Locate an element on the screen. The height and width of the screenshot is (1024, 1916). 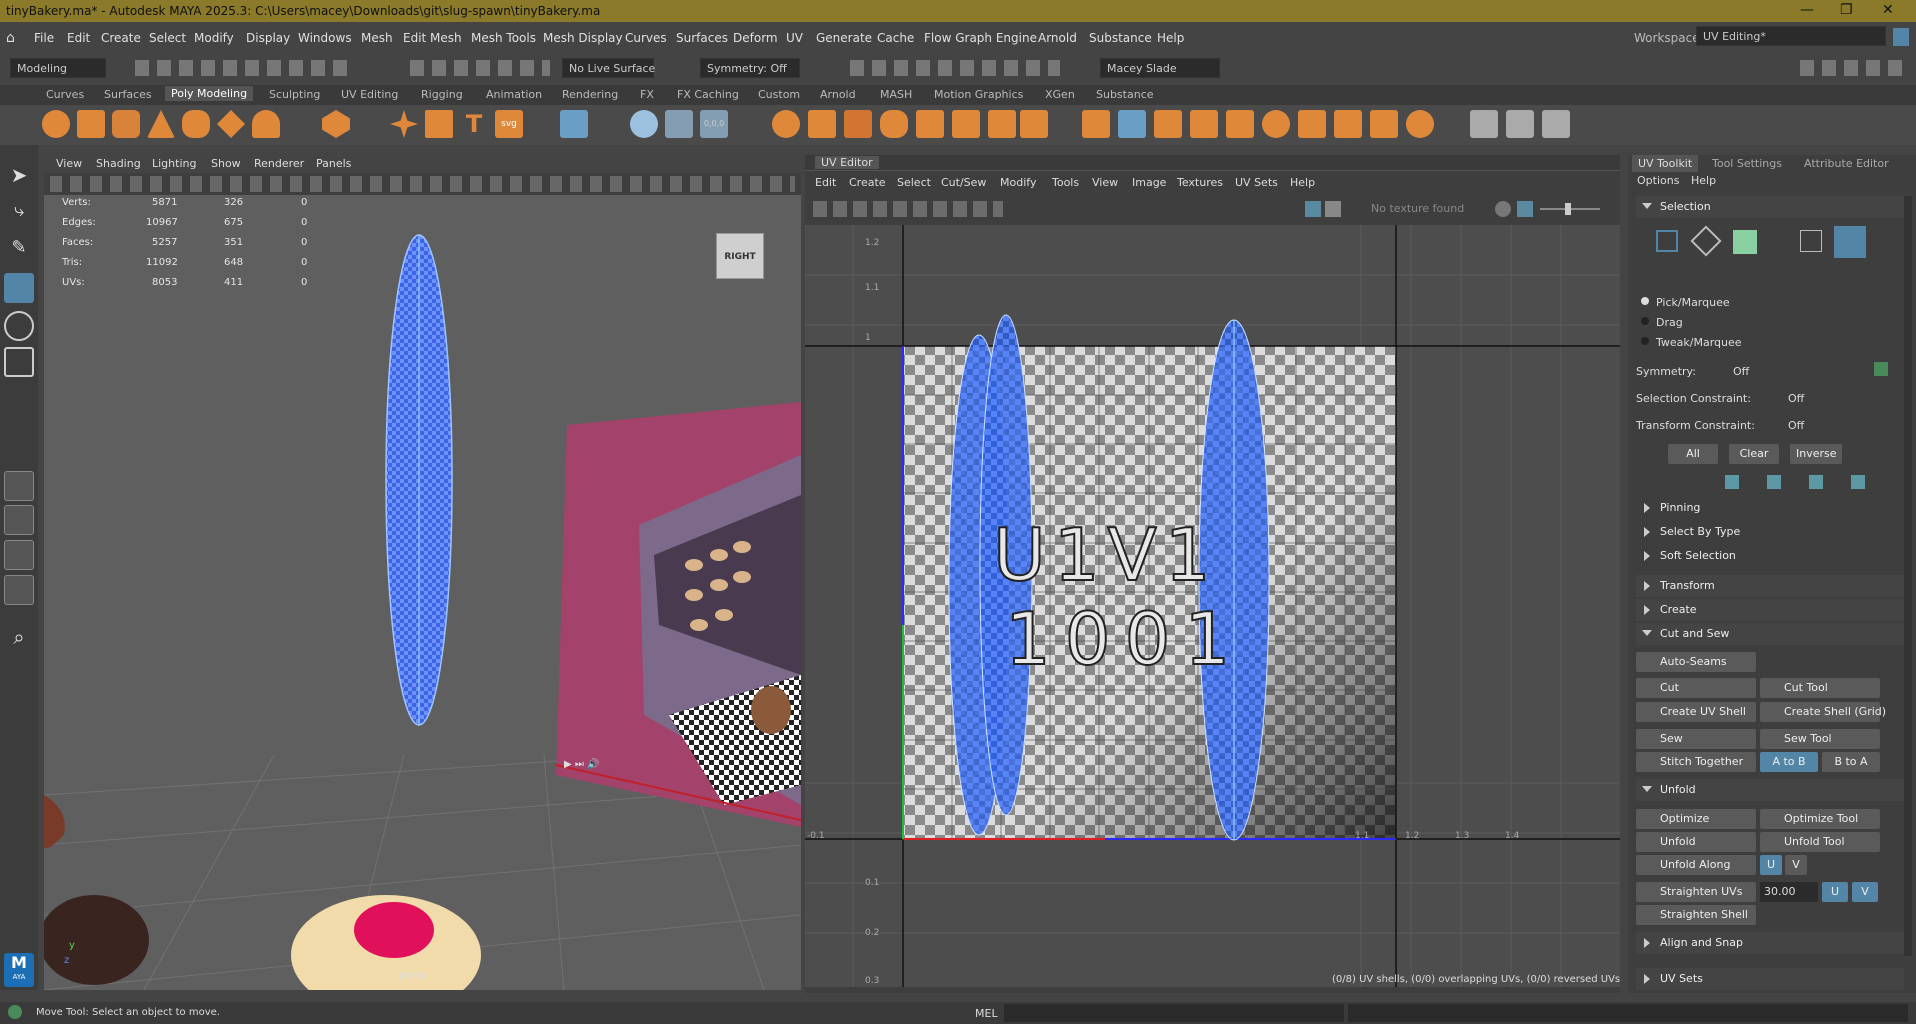
vp-menu-show: Show is located at coordinates (226, 163).